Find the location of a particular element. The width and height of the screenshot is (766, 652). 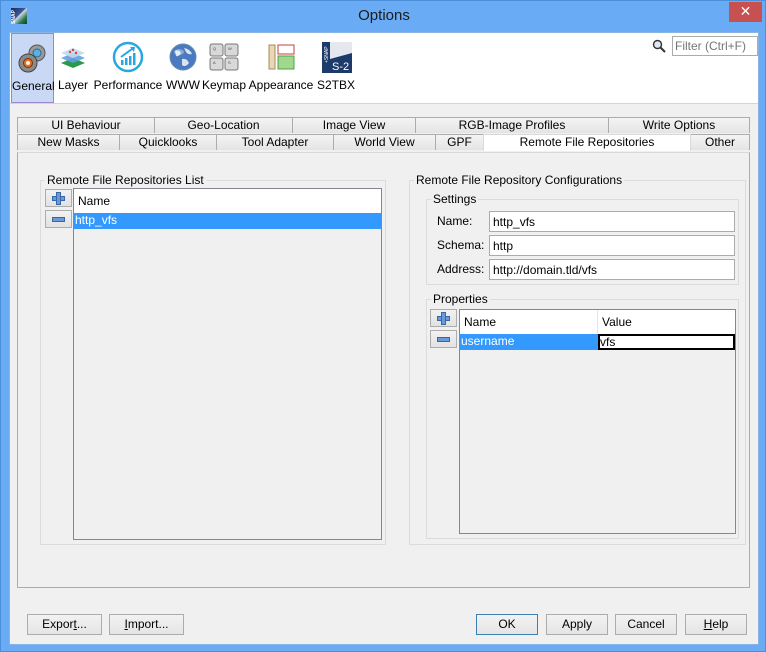

category-label: Performance is located at coordinates (128, 85).